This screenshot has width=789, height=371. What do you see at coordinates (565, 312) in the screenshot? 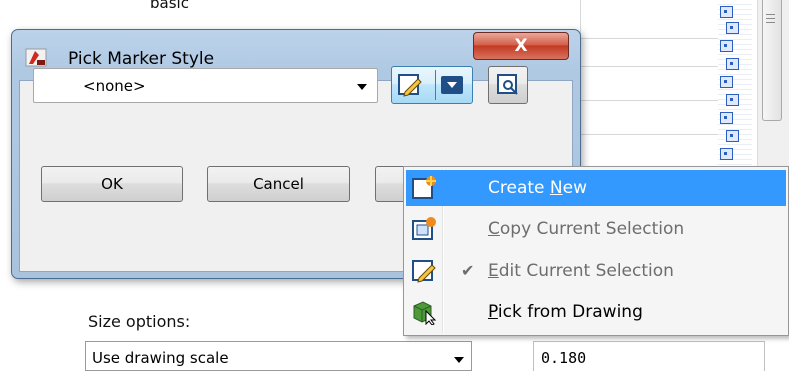
I see `menu-item-label: Pick from Drawing` at bounding box center [565, 312].